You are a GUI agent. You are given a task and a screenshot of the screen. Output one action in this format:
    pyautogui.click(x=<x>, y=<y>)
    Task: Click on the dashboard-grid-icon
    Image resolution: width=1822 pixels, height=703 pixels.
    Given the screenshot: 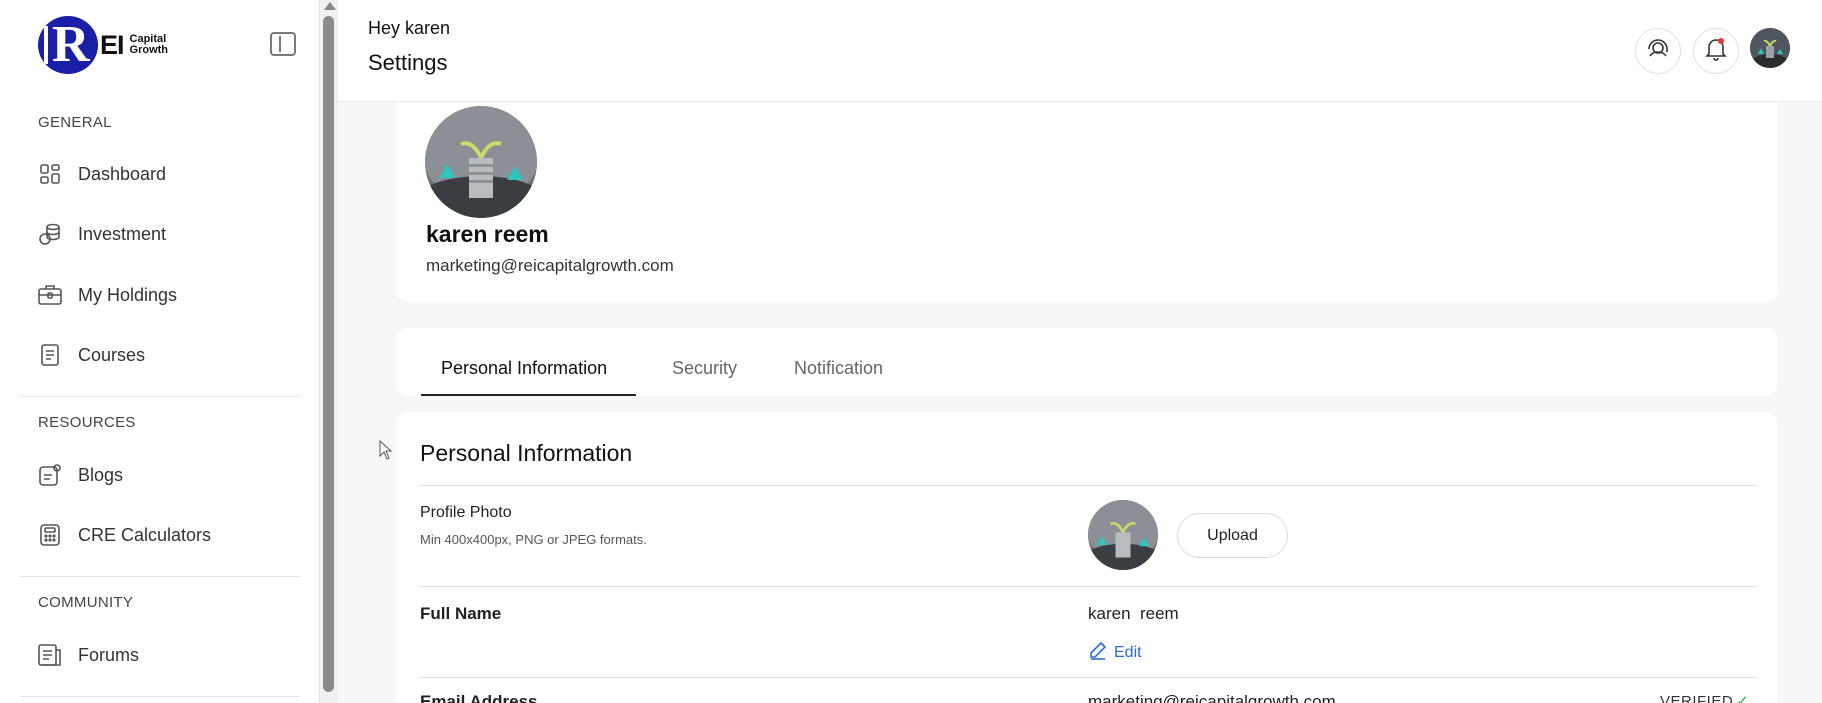 What is the action you would take?
    pyautogui.click(x=50, y=174)
    